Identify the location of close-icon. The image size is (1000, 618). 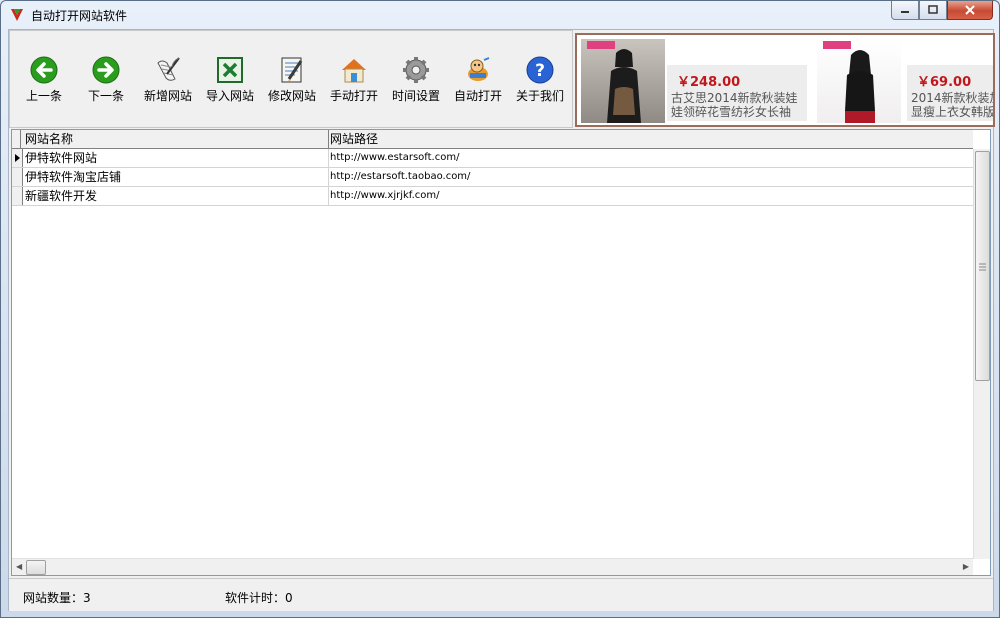
(970, 10).